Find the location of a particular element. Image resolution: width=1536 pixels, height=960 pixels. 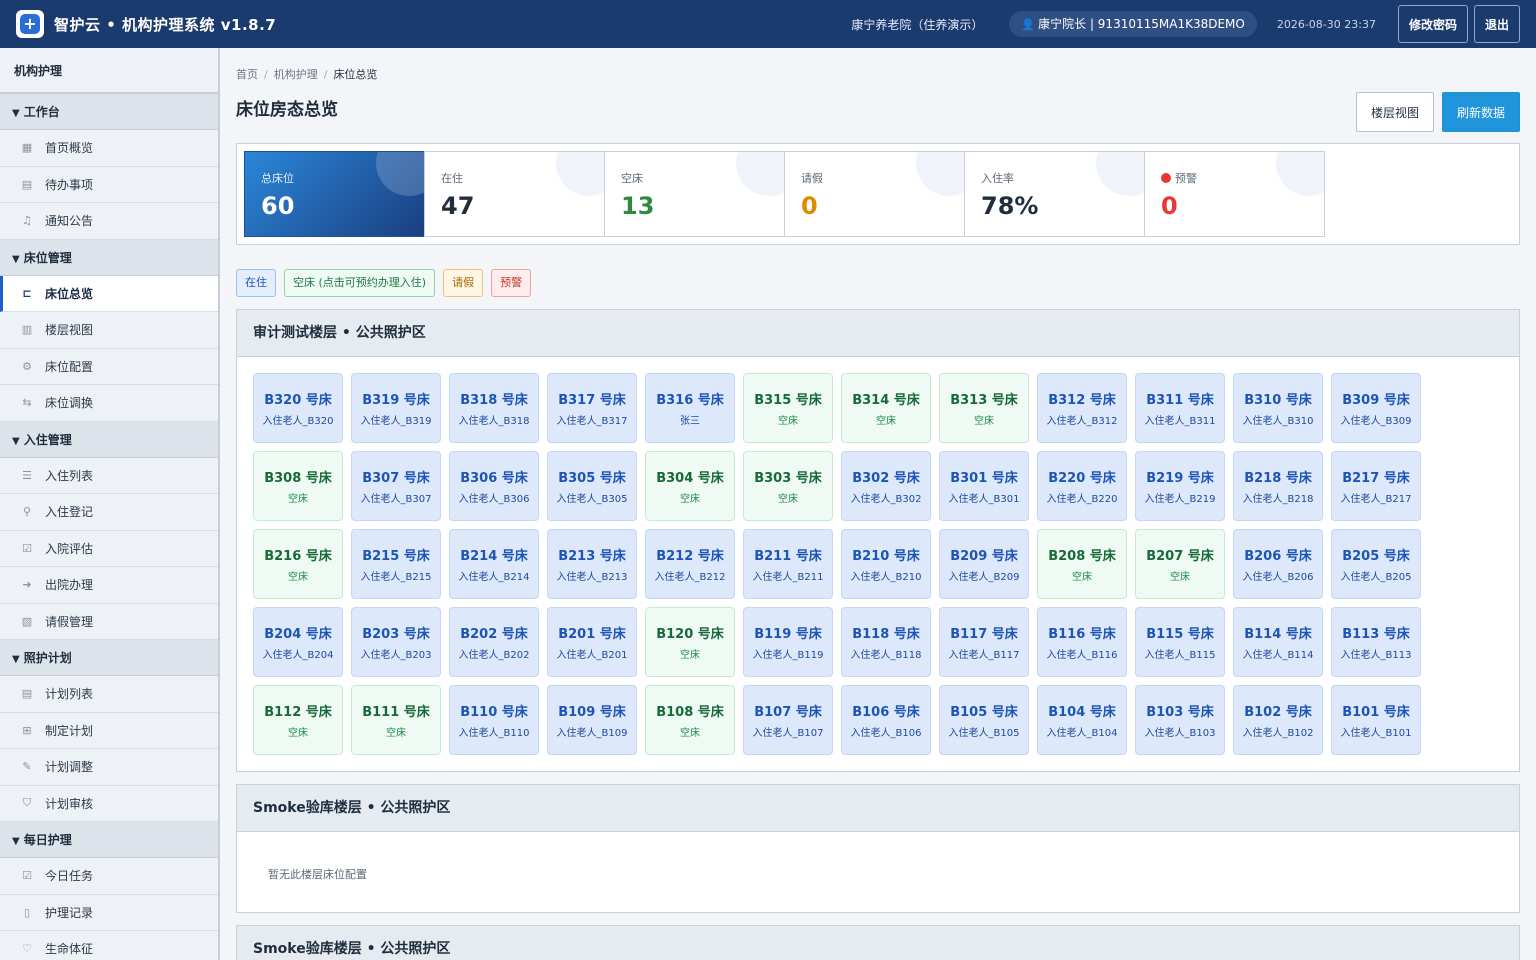

sidebar-item-4-2: ♡ 生命体征 is located at coordinates (109, 945).